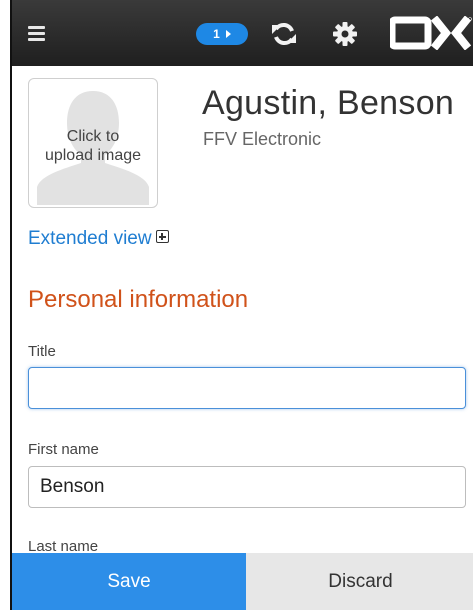 The height and width of the screenshot is (610, 473). I want to click on section-title-personal-information: Personal information, so click(138, 299).